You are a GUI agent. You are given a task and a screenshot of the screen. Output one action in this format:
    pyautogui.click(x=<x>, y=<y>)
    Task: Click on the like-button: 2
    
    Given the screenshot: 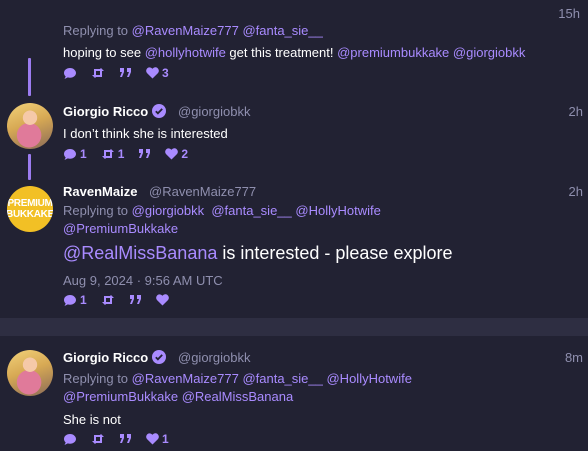 What is the action you would take?
    pyautogui.click(x=176, y=154)
    